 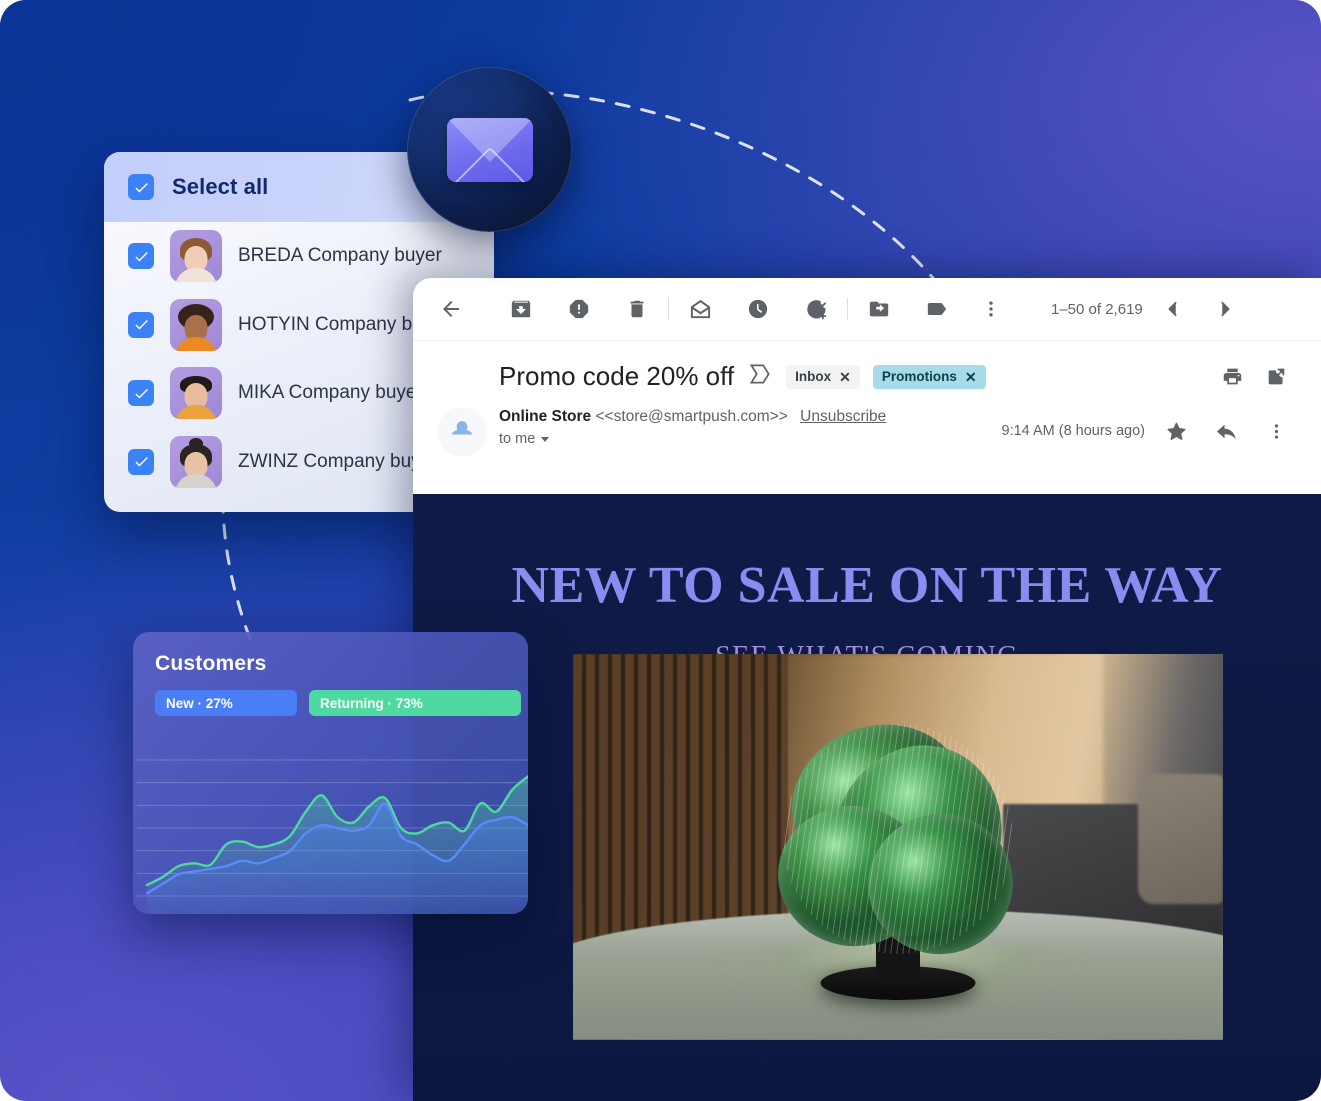 What do you see at coordinates (517, 439) in the screenshot?
I see `recipient-label: to me` at bounding box center [517, 439].